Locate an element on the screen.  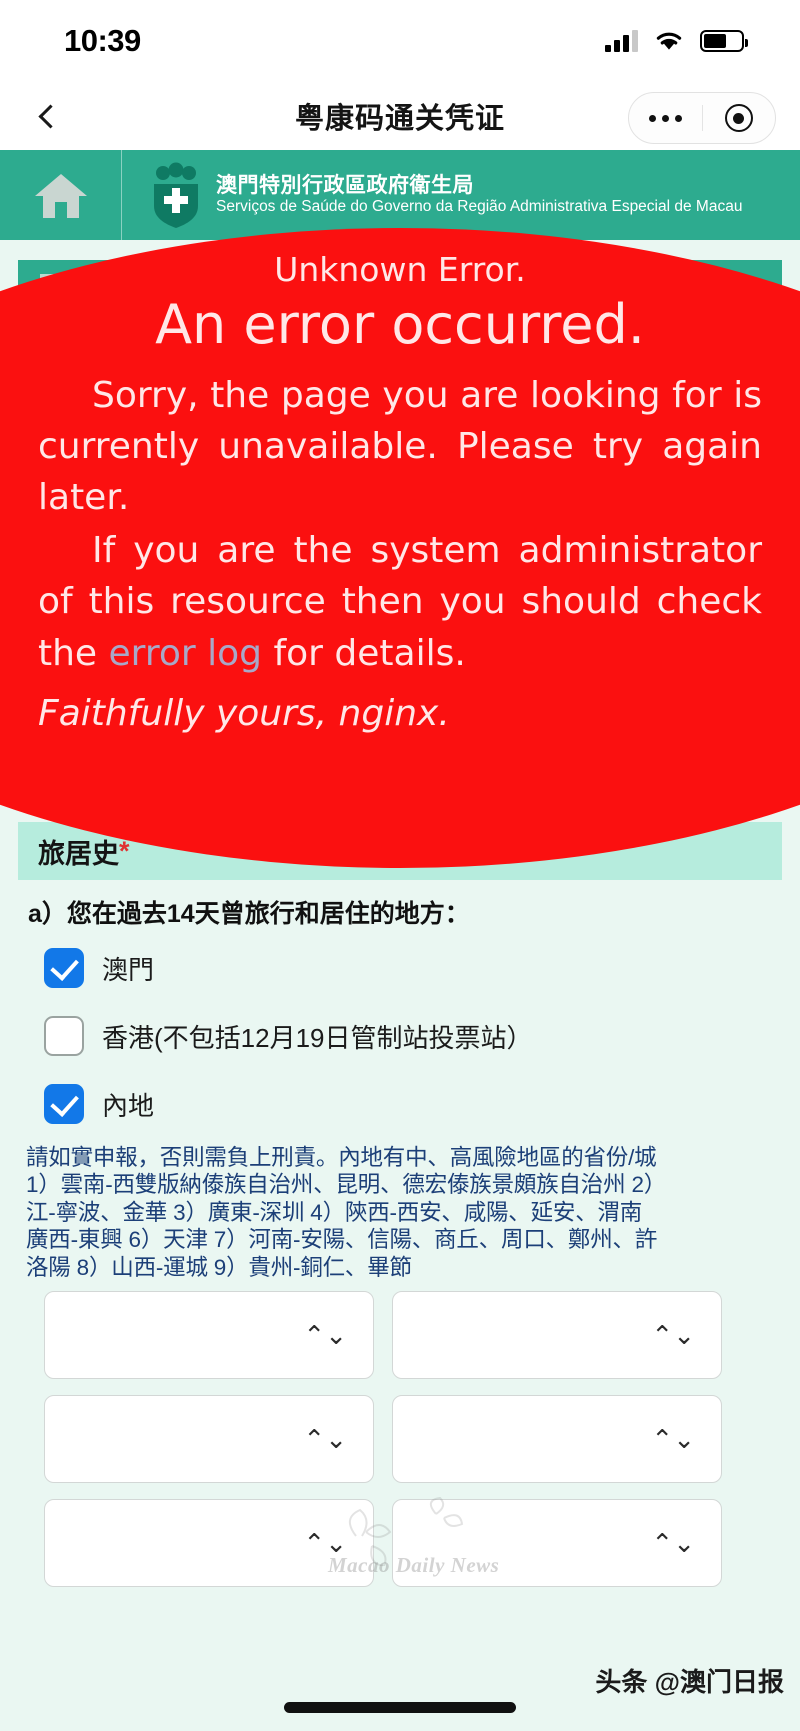
travel-option-macau: 澳門 is located at coordinates (400, 968).